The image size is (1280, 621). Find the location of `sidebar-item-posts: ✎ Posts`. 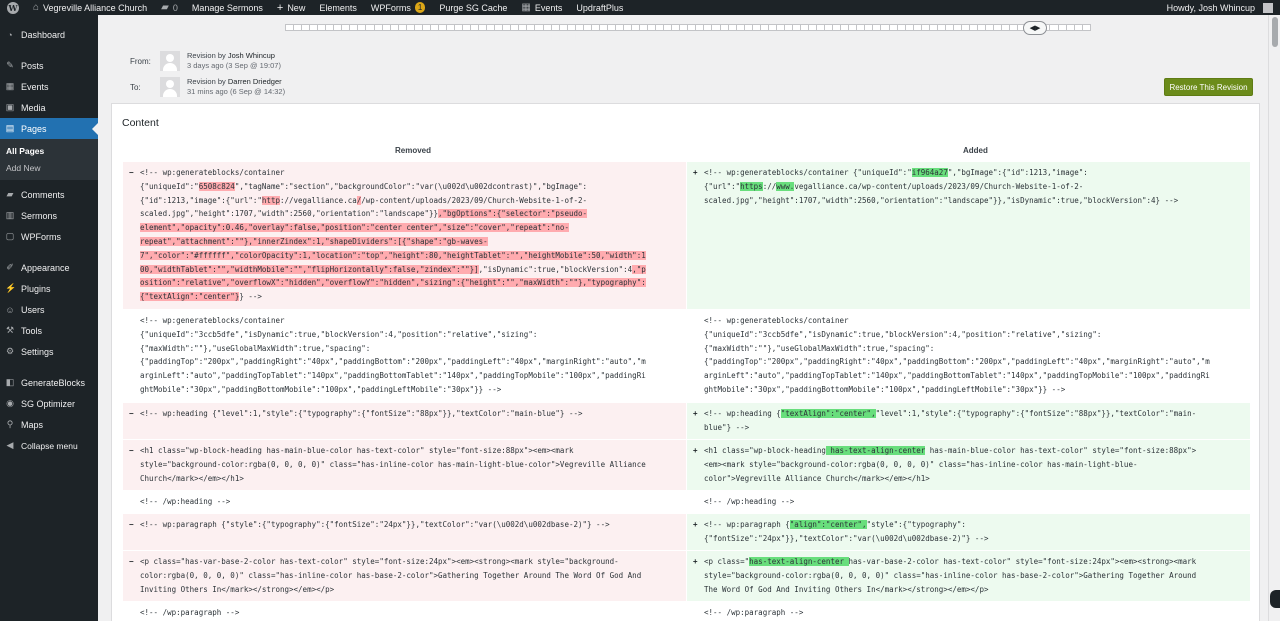

sidebar-item-posts: ✎ Posts is located at coordinates (49, 65).